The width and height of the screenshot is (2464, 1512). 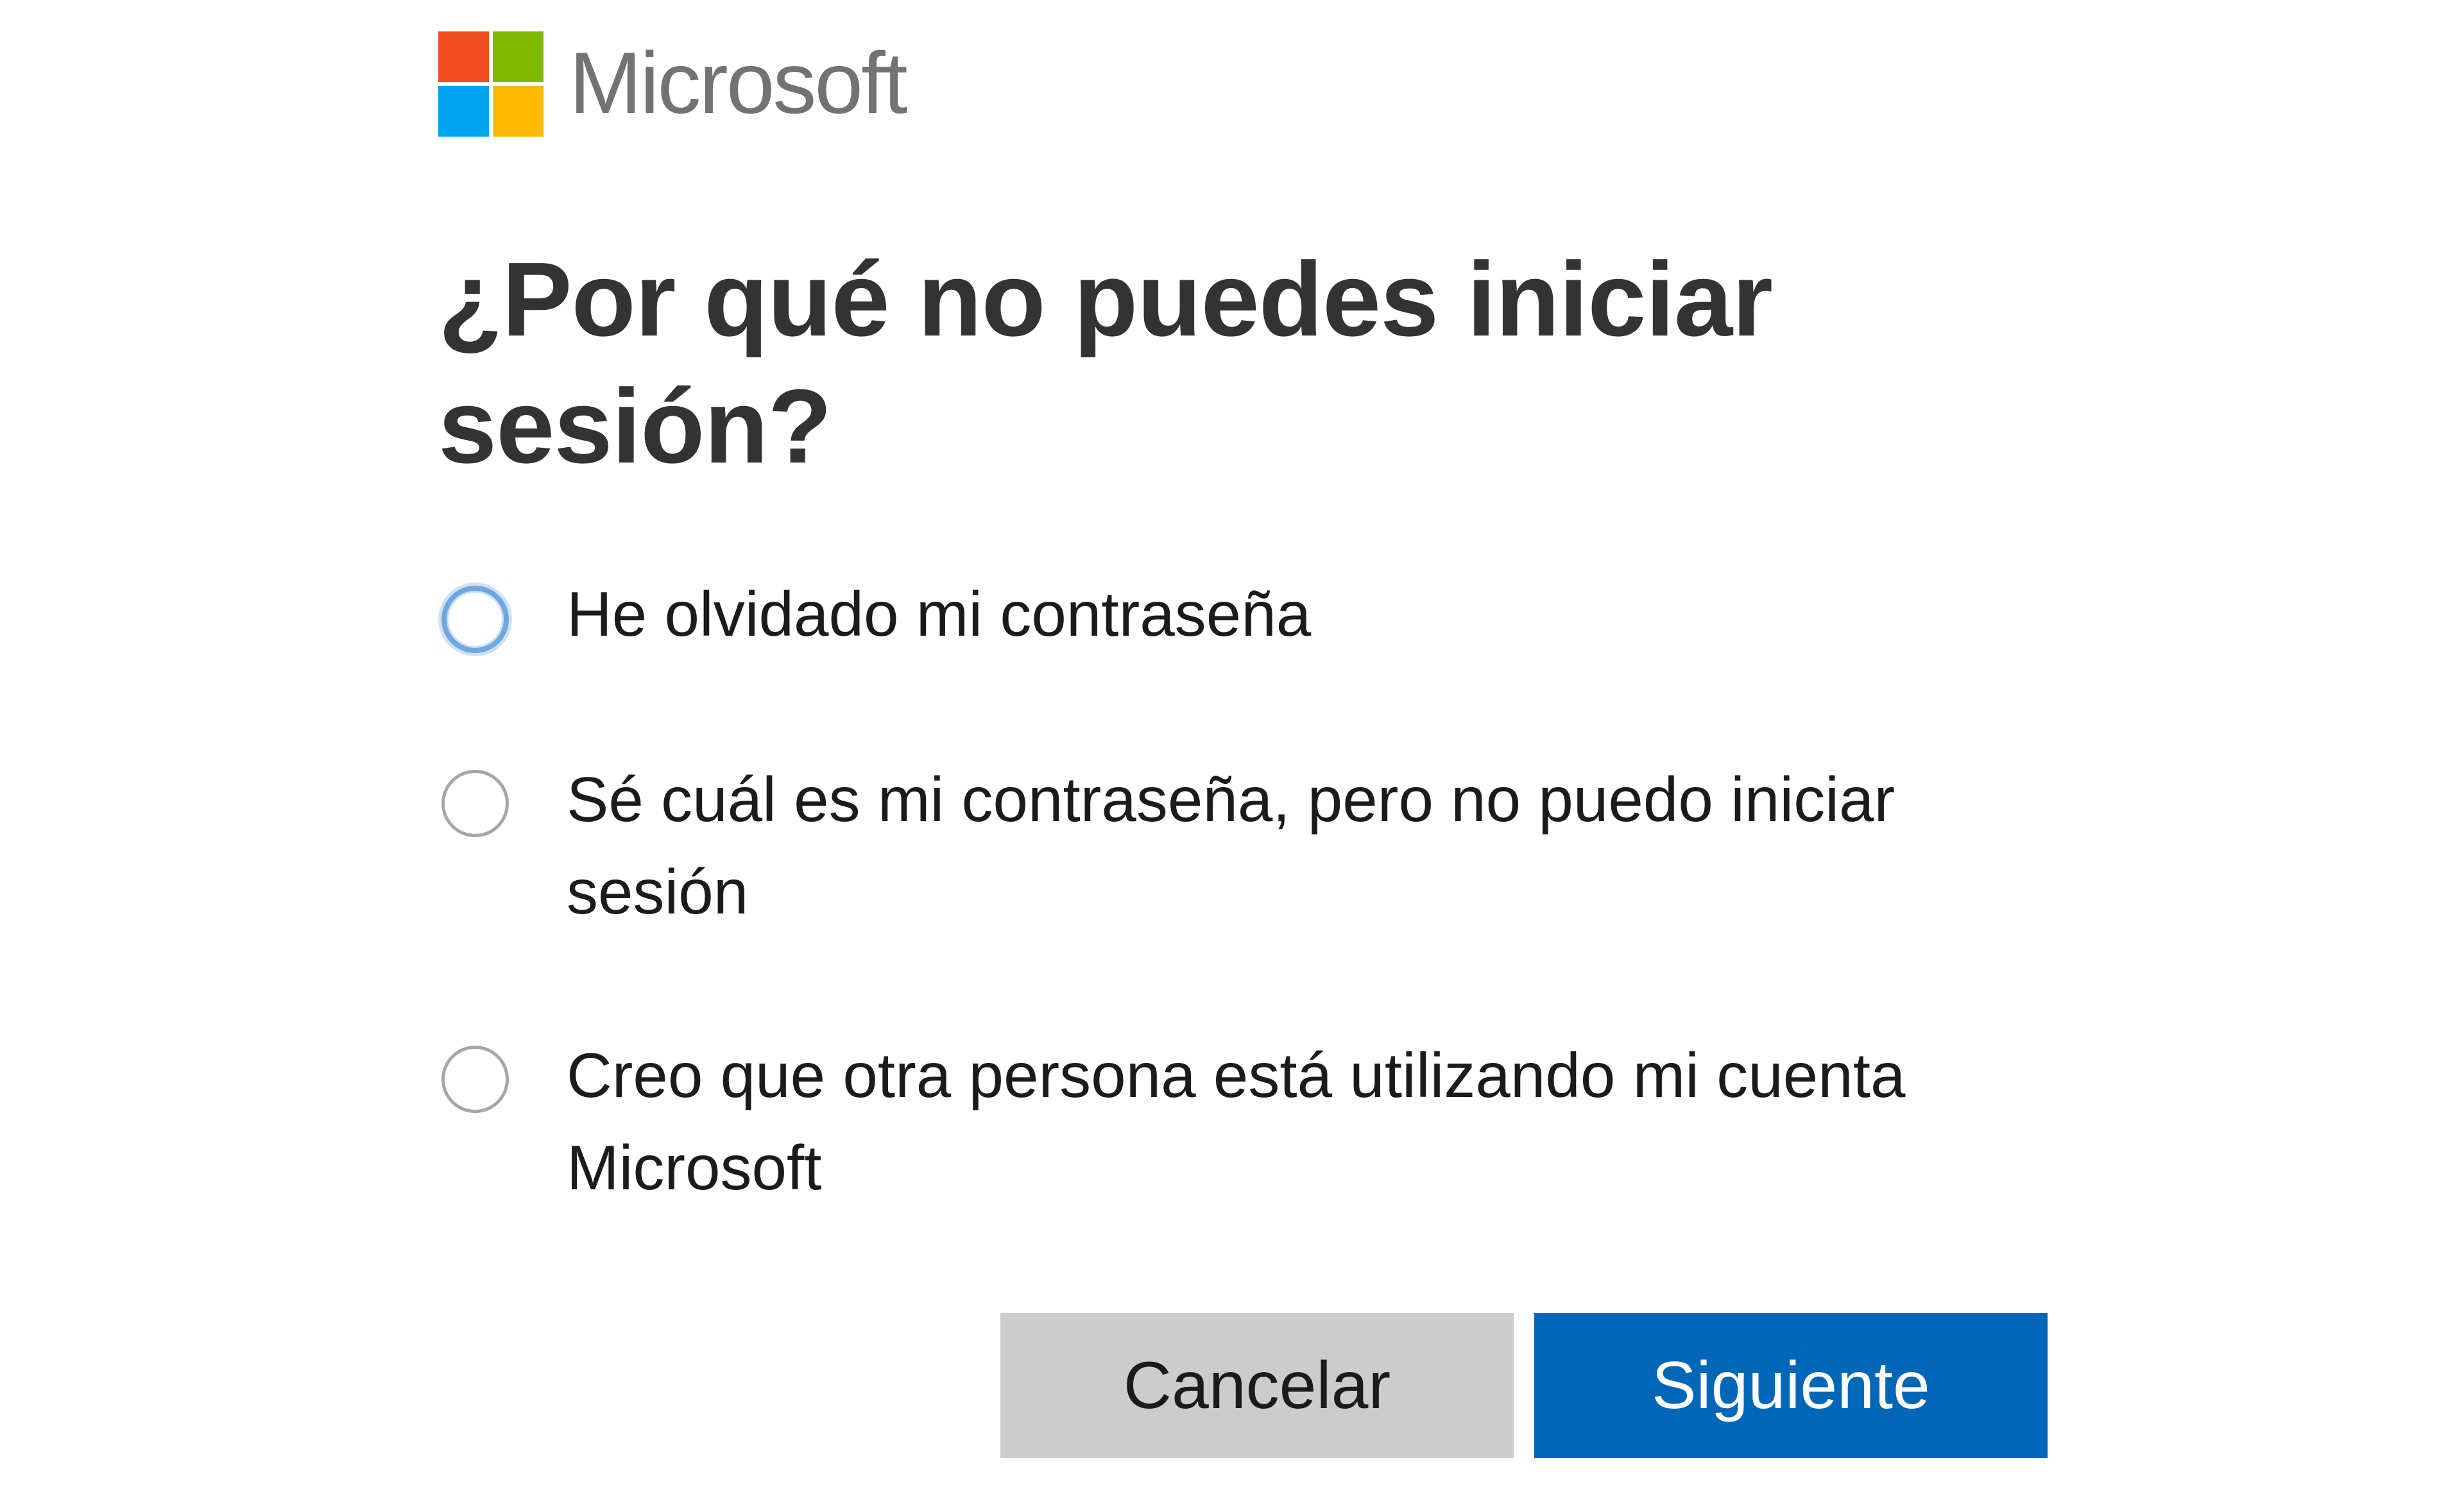 I want to click on logo-blue-square, so click(x=463, y=112).